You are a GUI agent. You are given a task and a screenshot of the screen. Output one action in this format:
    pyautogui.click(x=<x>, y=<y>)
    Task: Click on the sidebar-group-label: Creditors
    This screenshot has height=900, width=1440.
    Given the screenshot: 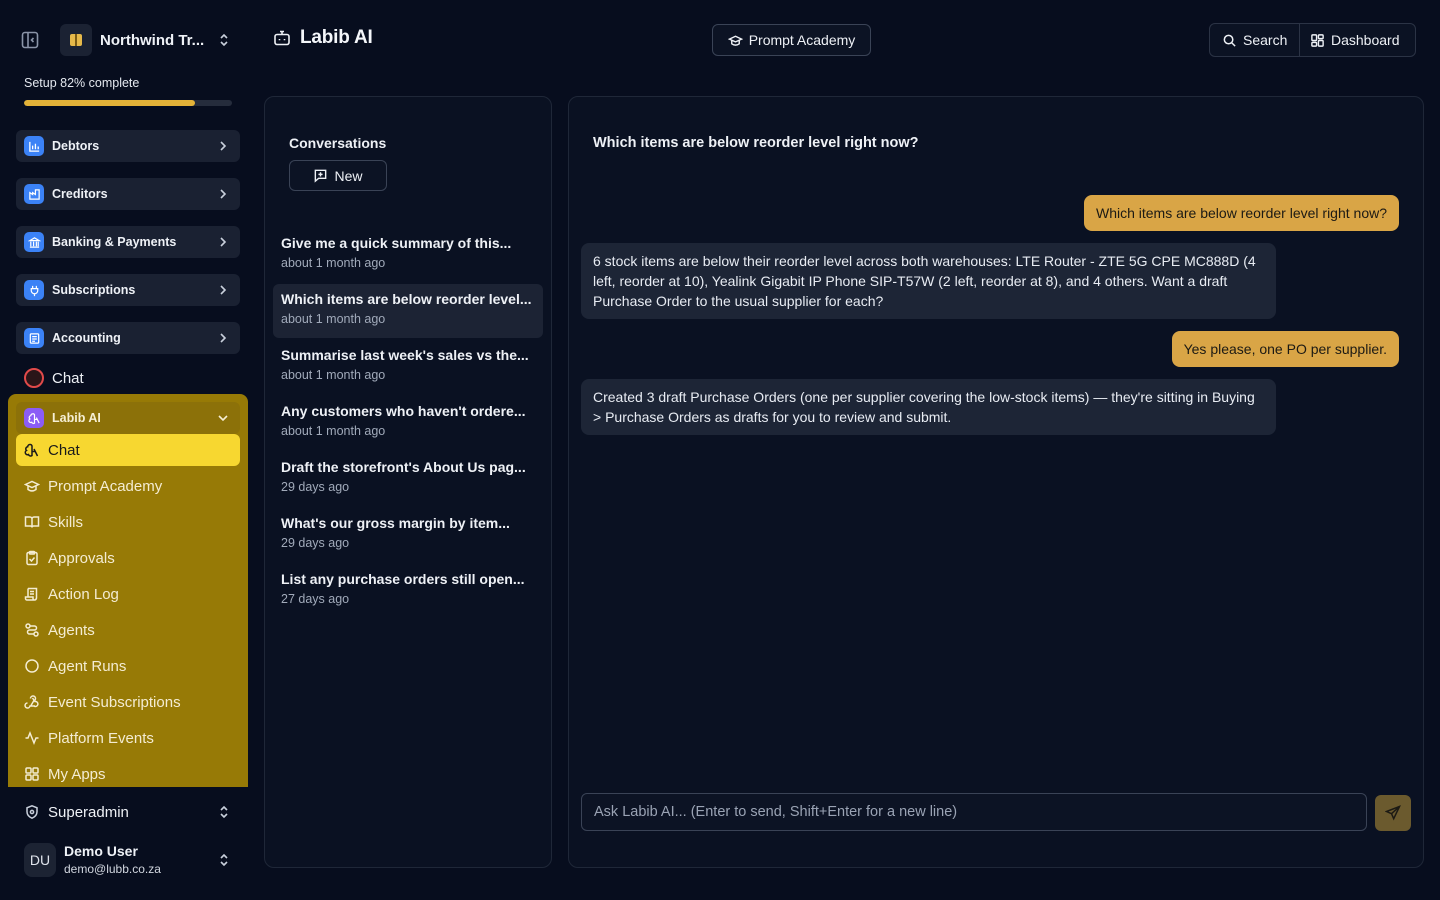 What is the action you would take?
    pyautogui.click(x=80, y=194)
    